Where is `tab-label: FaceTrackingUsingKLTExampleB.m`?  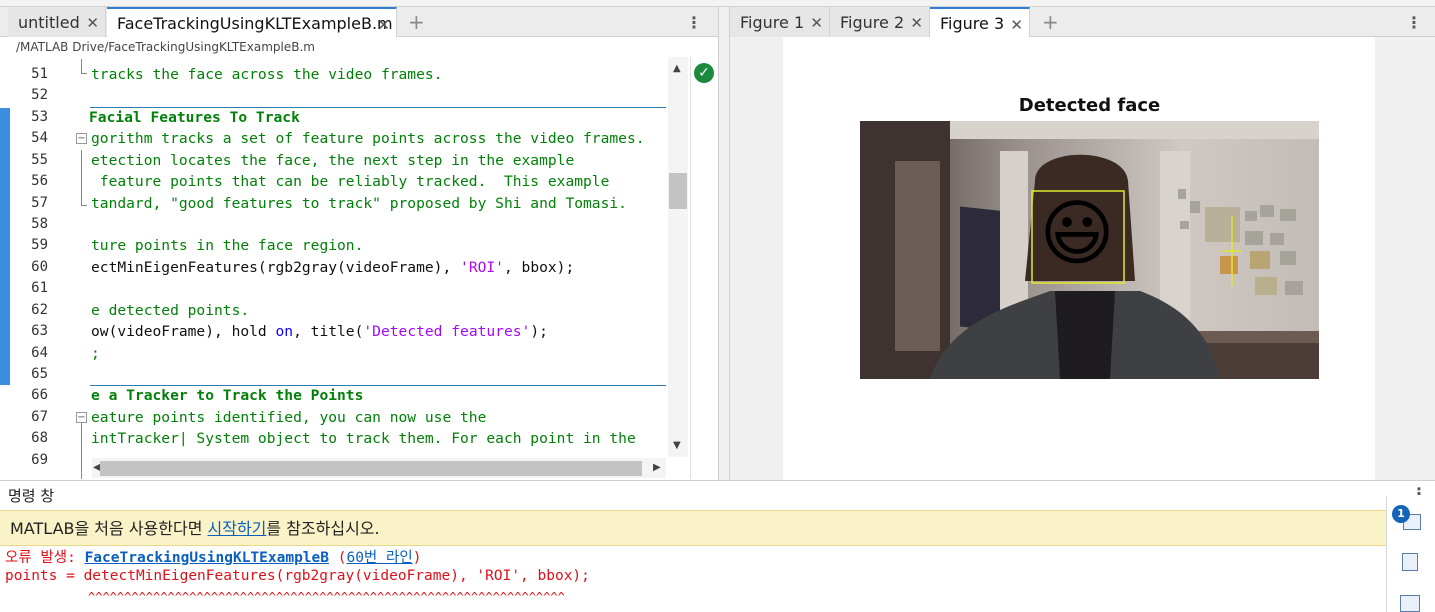 tab-label: FaceTrackingUsingKLTExampleB.m is located at coordinates (255, 23).